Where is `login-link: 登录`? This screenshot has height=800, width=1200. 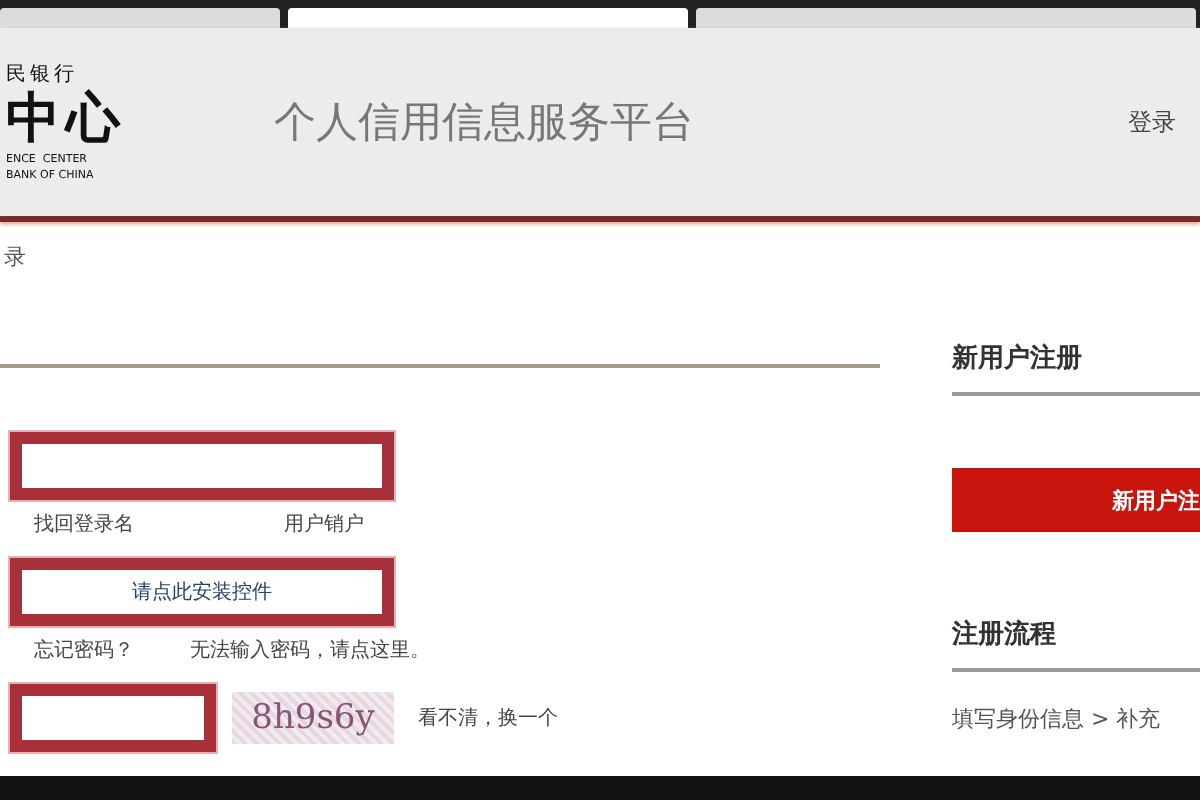
login-link: 登录 is located at coordinates (1152, 122).